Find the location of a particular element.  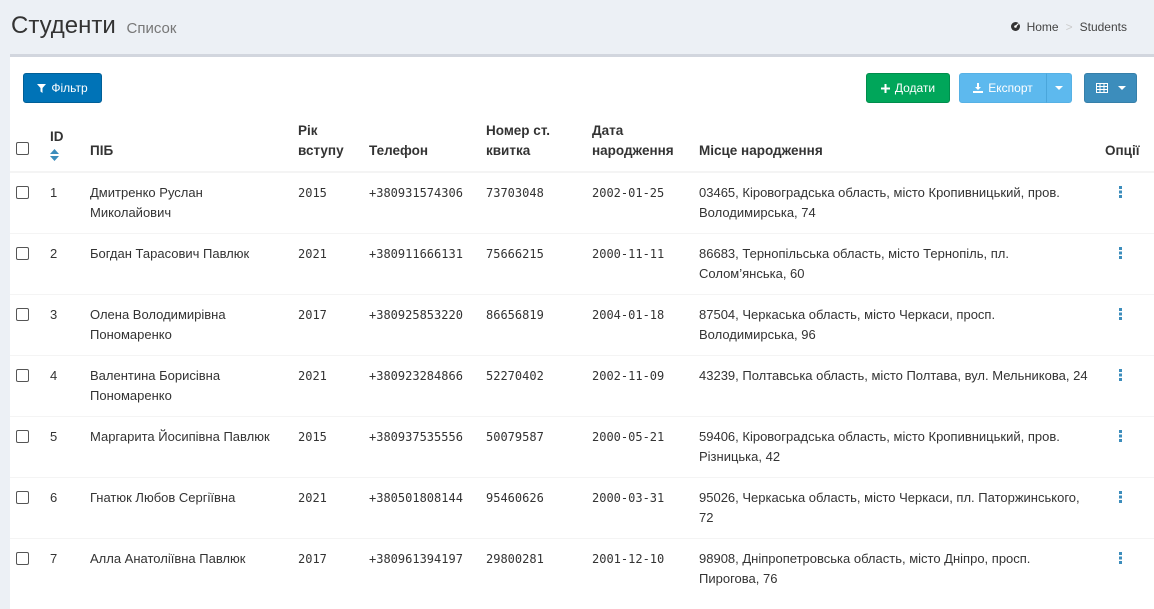

export-dropdown-toggle is located at coordinates (1059, 88).